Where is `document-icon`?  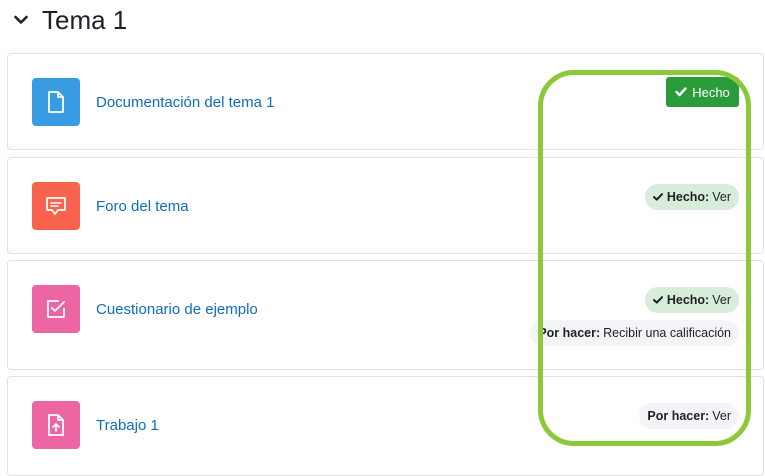 document-icon is located at coordinates (56, 102).